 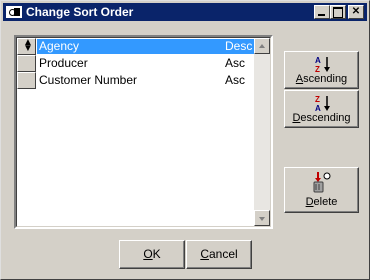 I want to click on title-bar: Change Sort Order ✕, so click(x=185, y=12).